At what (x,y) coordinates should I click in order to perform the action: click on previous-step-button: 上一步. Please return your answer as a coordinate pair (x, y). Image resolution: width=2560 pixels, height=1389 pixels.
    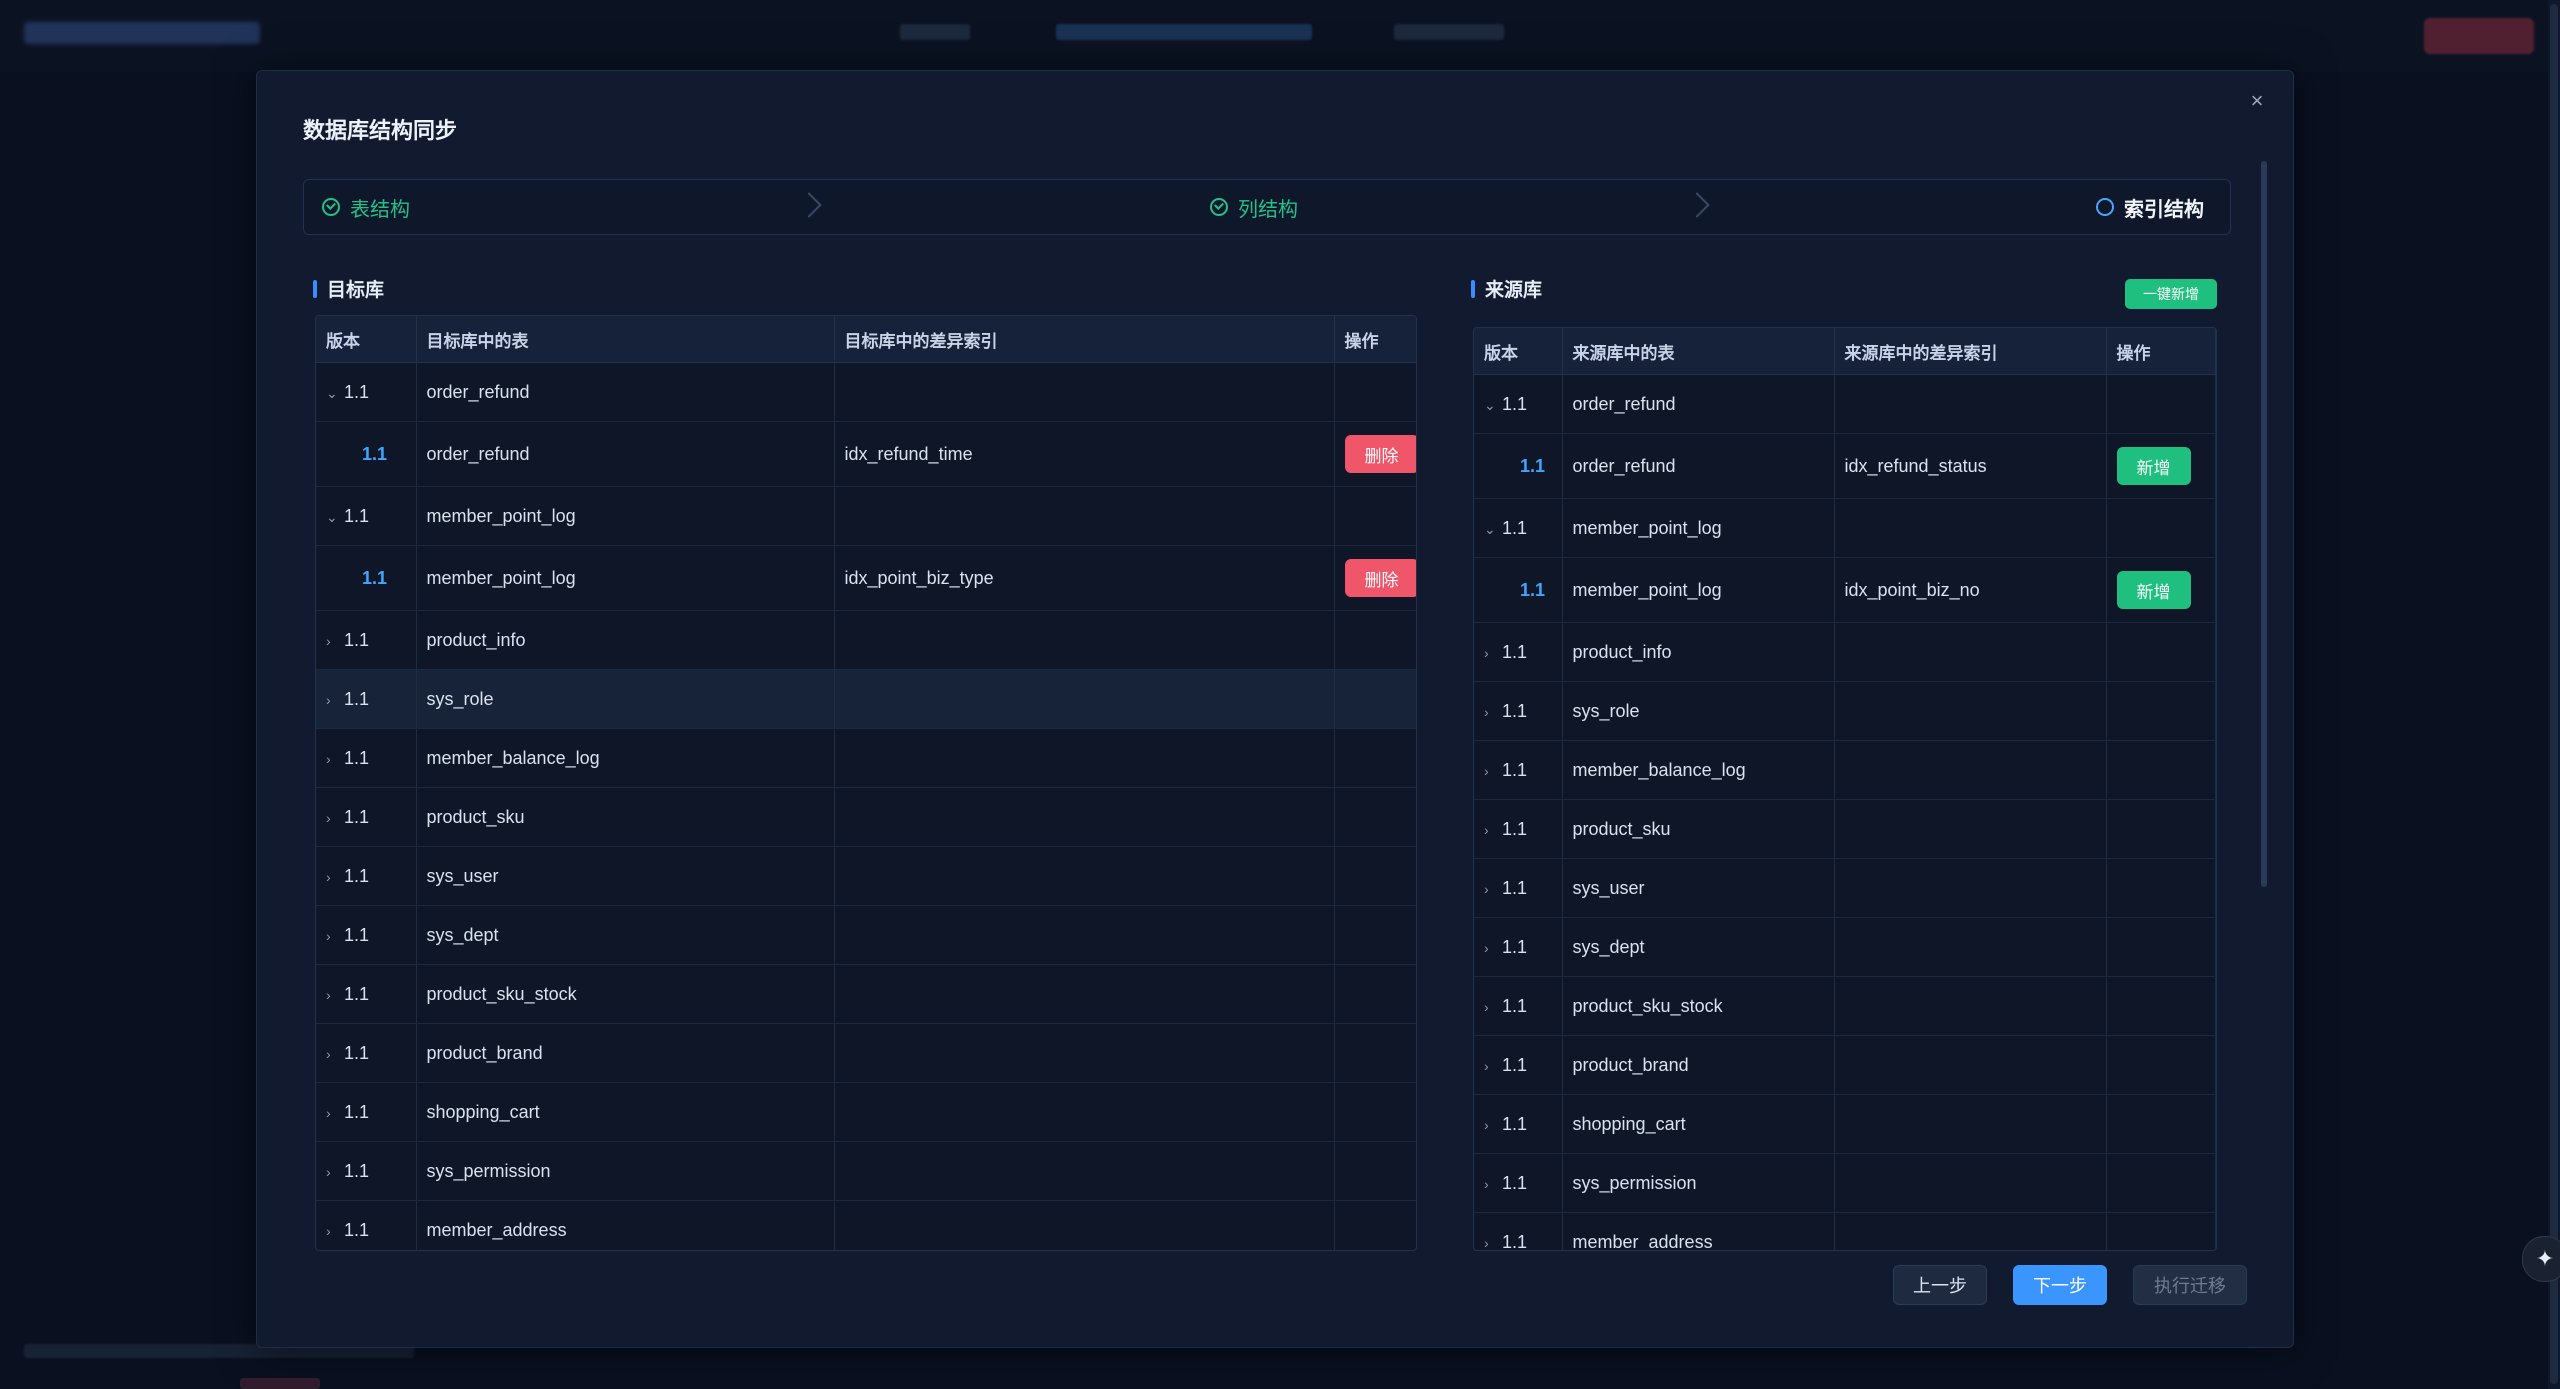
    Looking at the image, I should click on (1940, 1285).